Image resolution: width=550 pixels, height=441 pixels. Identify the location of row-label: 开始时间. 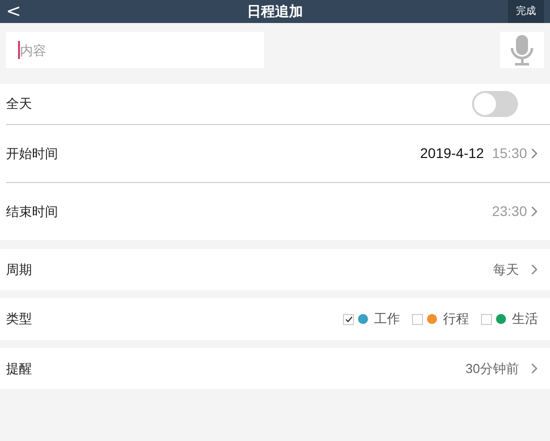
(32, 153).